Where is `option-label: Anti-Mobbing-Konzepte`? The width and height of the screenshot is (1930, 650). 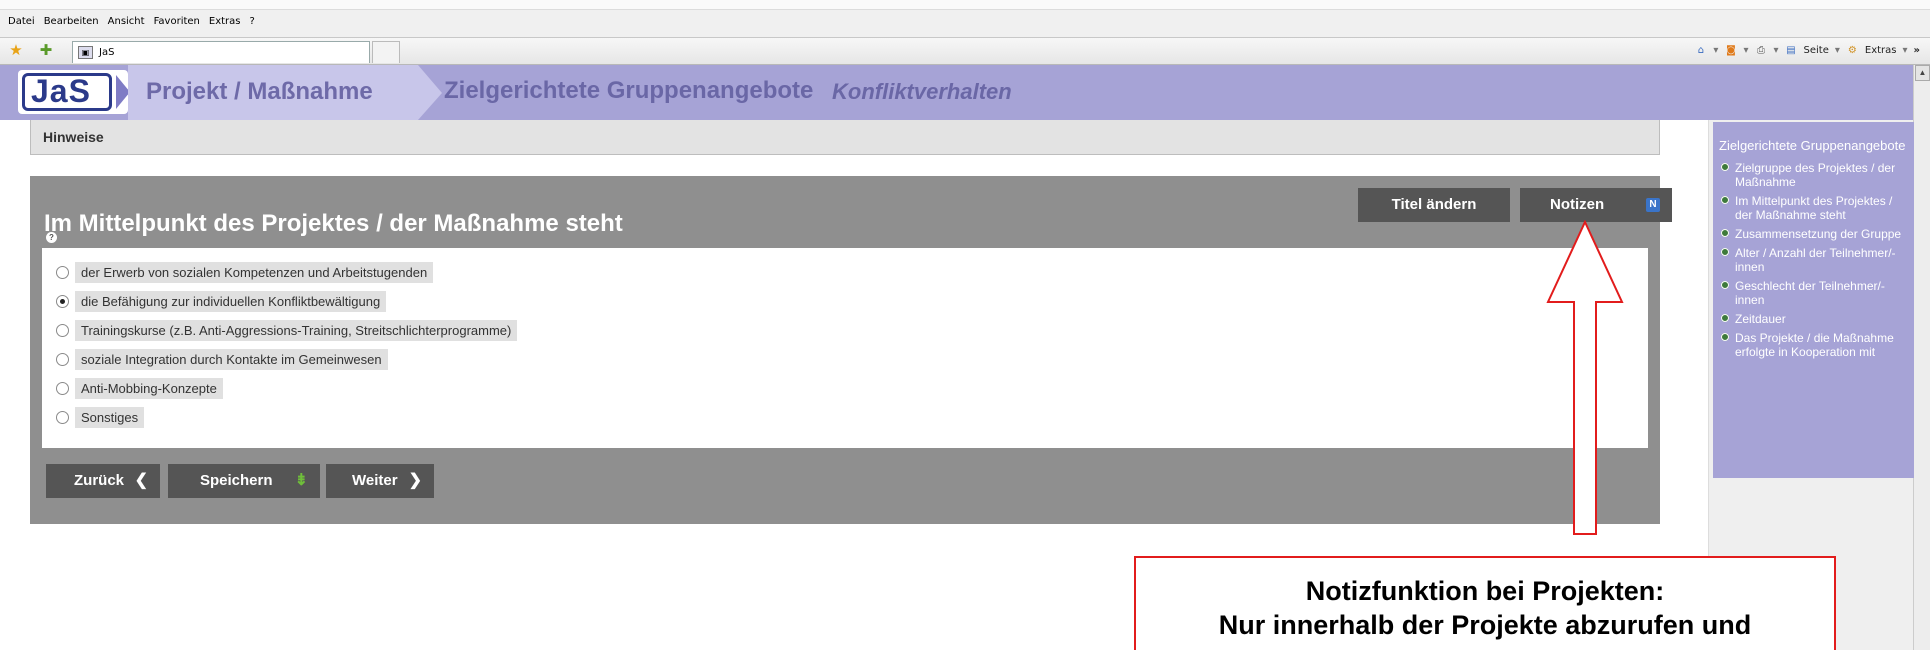 option-label: Anti-Mobbing-Konzepte is located at coordinates (149, 388).